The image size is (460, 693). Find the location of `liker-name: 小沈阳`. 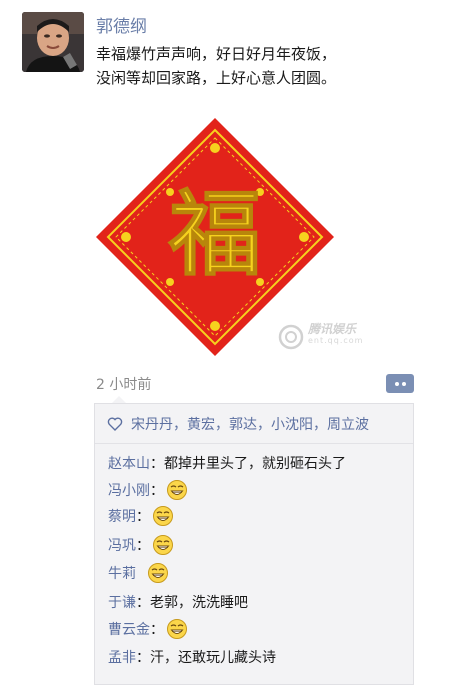

liker-name: 小沈阳 is located at coordinates (292, 425).